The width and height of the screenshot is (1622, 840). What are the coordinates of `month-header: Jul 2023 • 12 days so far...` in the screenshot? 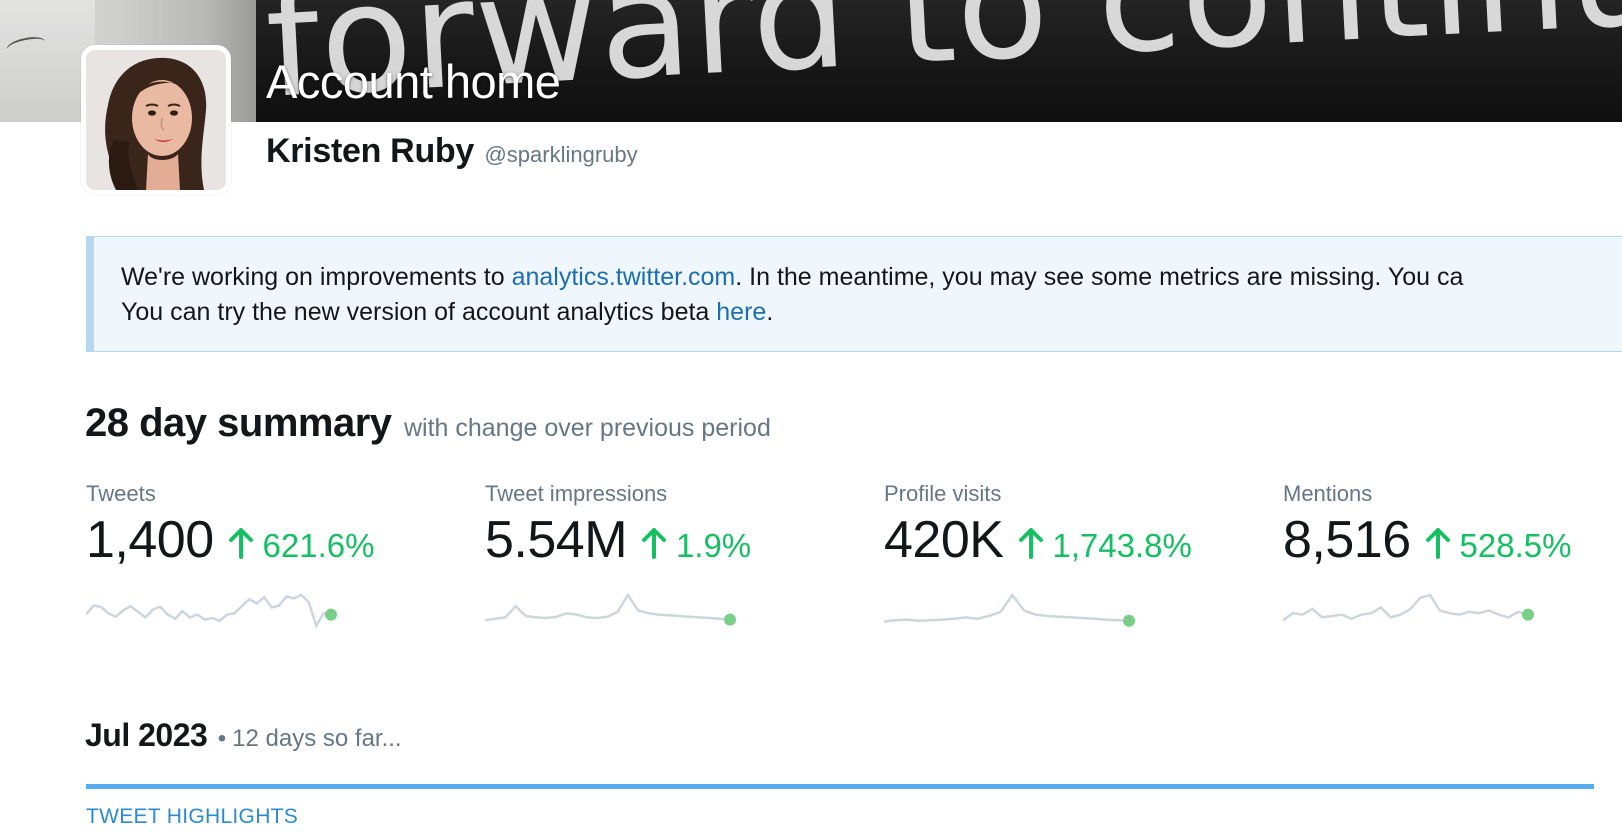 It's located at (243, 735).